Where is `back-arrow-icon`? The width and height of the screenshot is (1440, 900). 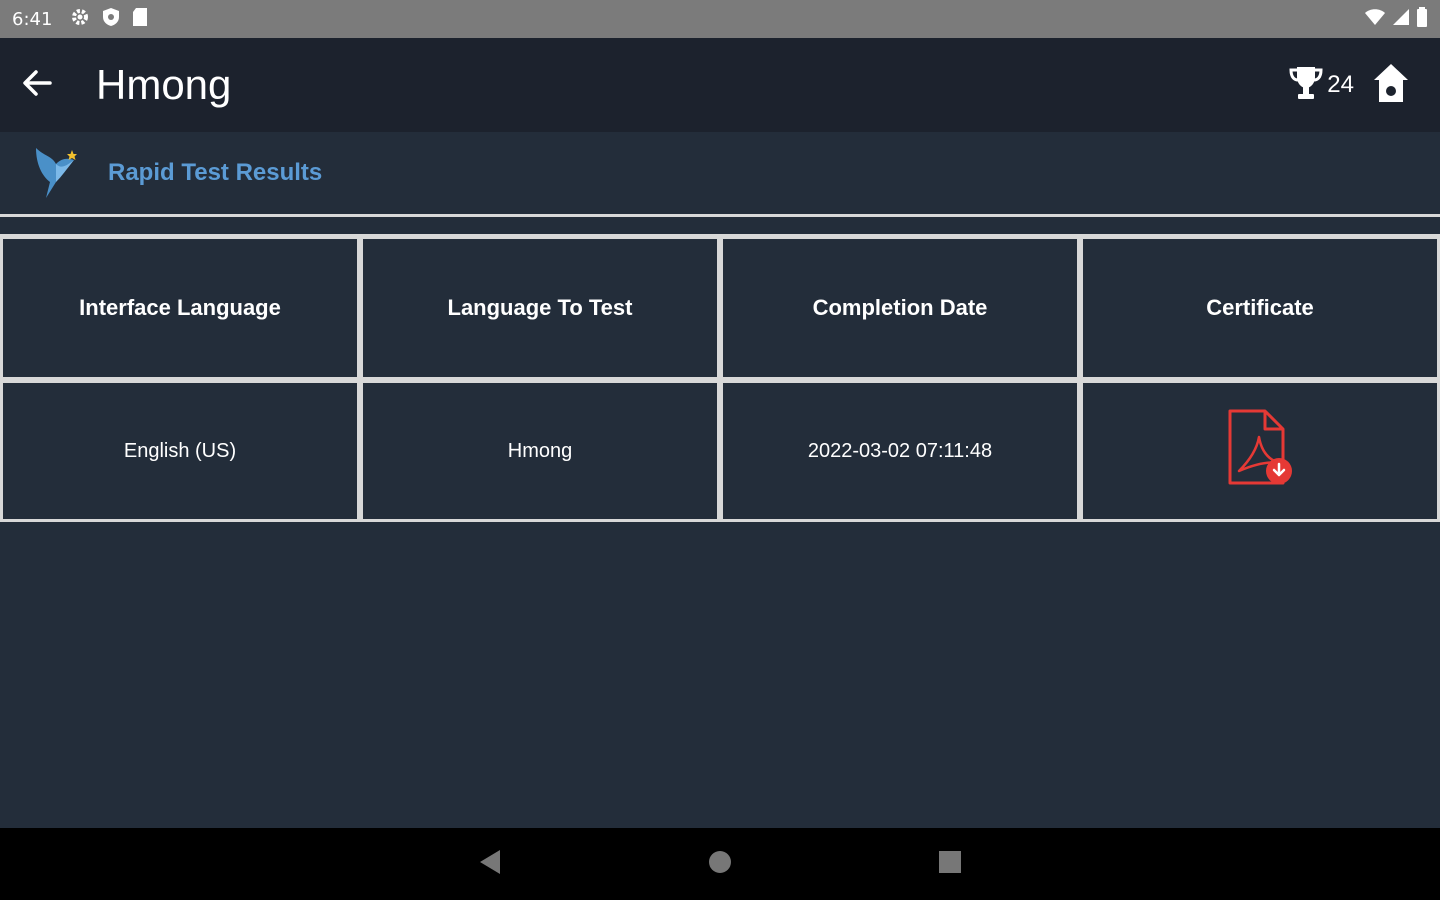
back-arrow-icon is located at coordinates (37, 85).